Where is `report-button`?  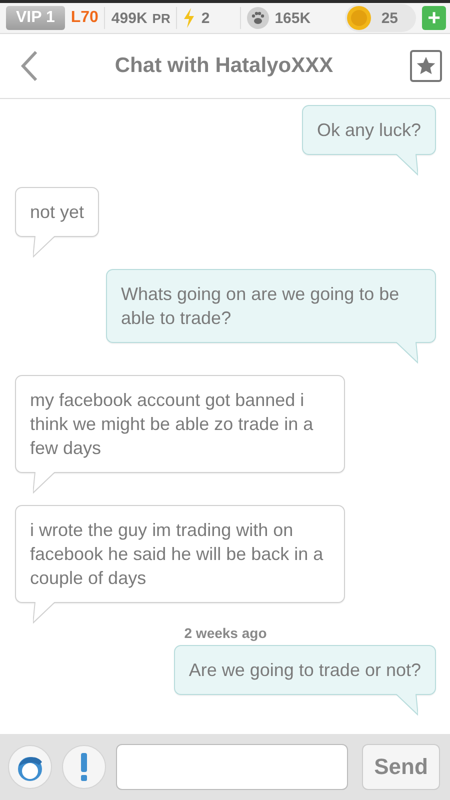
report-button is located at coordinates (84, 767).